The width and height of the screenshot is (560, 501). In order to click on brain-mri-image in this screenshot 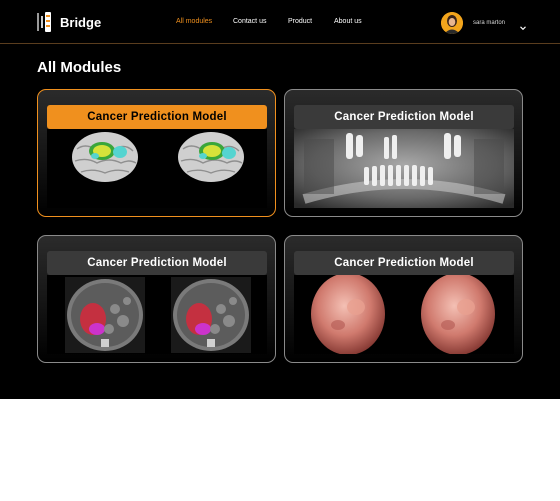, I will do `click(157, 168)`.